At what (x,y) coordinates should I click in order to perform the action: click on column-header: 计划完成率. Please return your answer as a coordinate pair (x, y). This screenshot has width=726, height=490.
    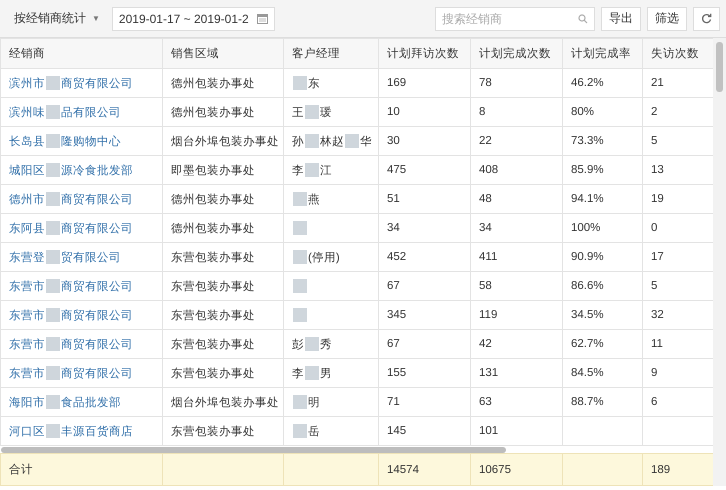
    Looking at the image, I should click on (602, 53).